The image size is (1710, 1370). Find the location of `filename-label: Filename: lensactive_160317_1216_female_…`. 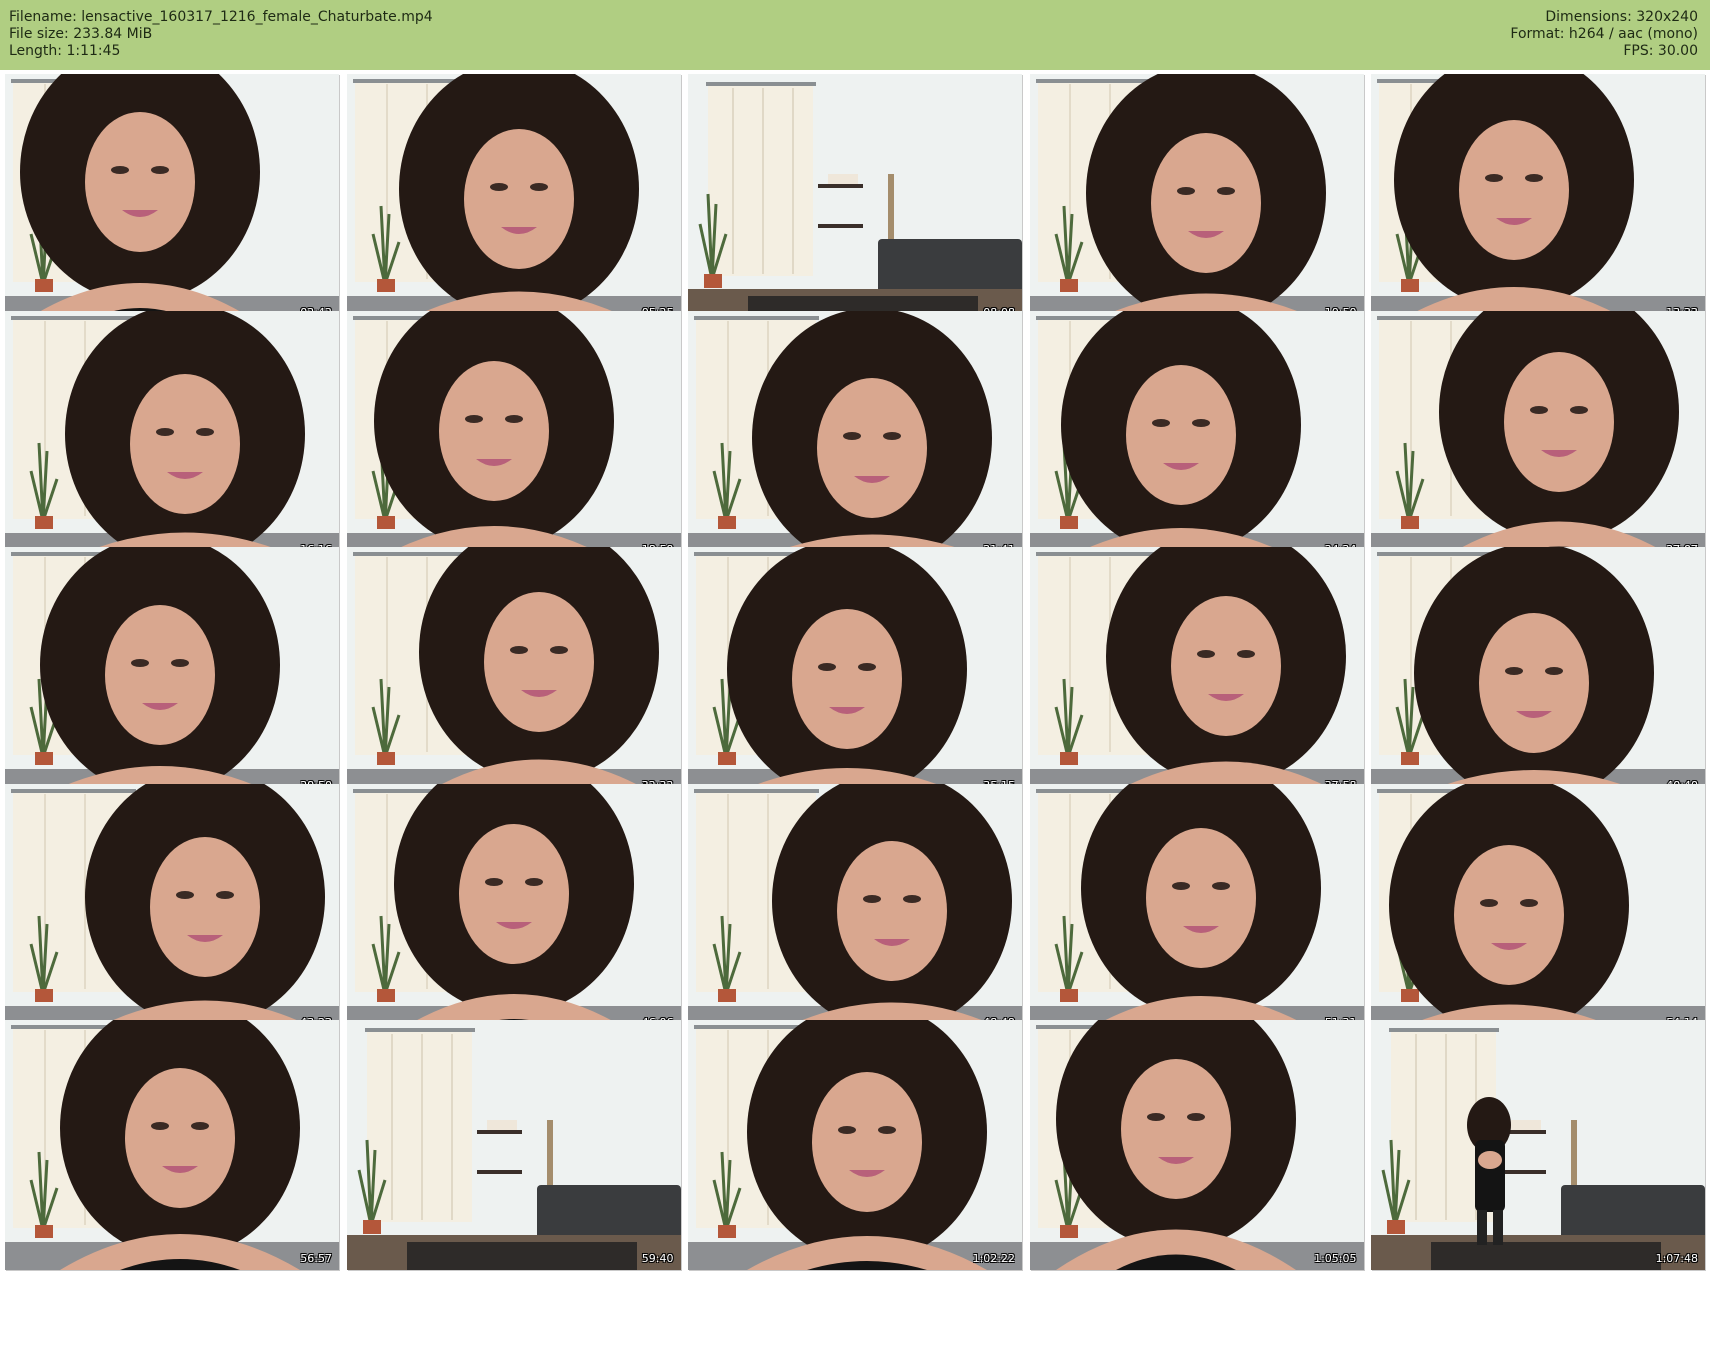

filename-label: Filename: lensactive_160317_1216_female_… is located at coordinates (221, 17).